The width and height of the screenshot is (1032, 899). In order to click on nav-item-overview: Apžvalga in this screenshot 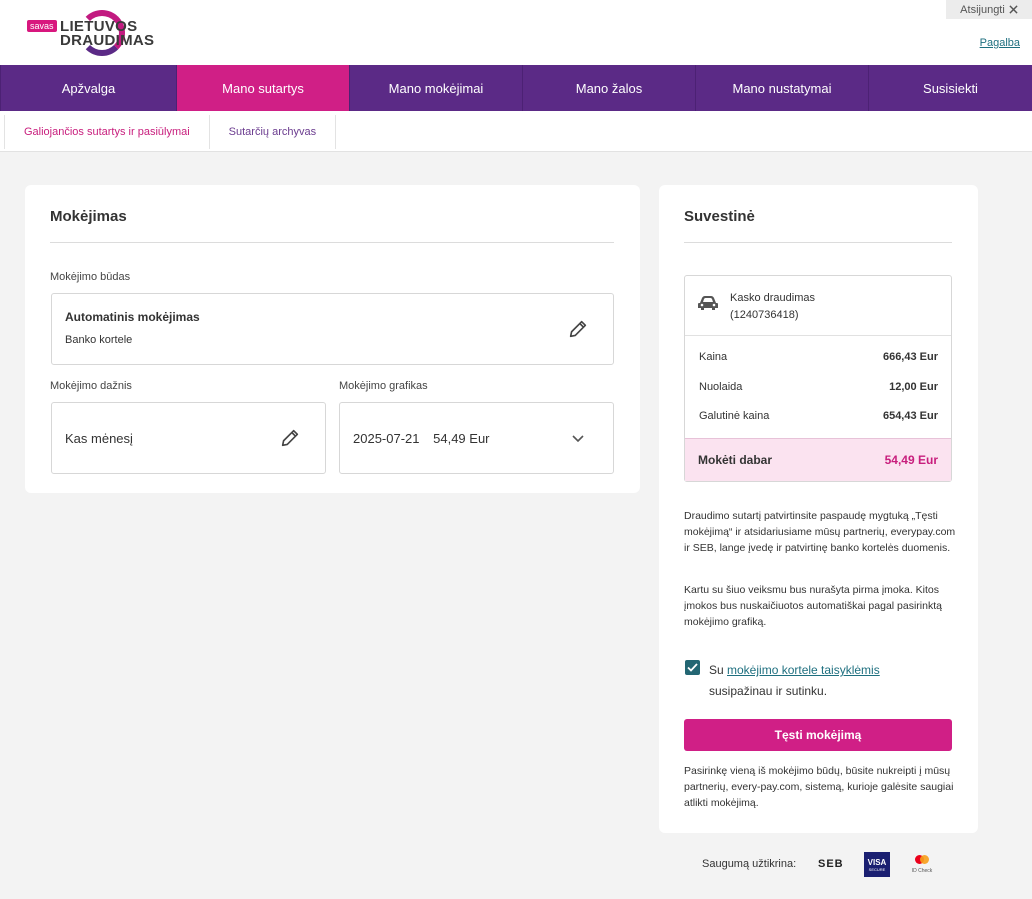, I will do `click(88, 88)`.